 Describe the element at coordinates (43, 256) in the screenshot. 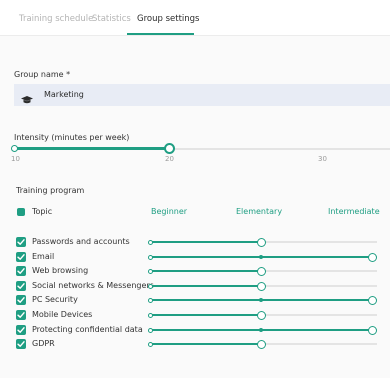

I see `topic-label: Email` at that location.